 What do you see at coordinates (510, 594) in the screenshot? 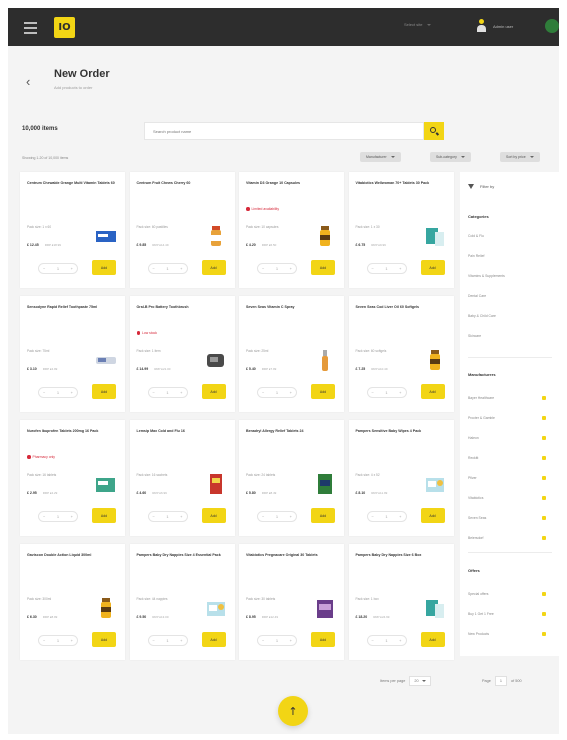
I see `filter-option: Special offers` at bounding box center [510, 594].